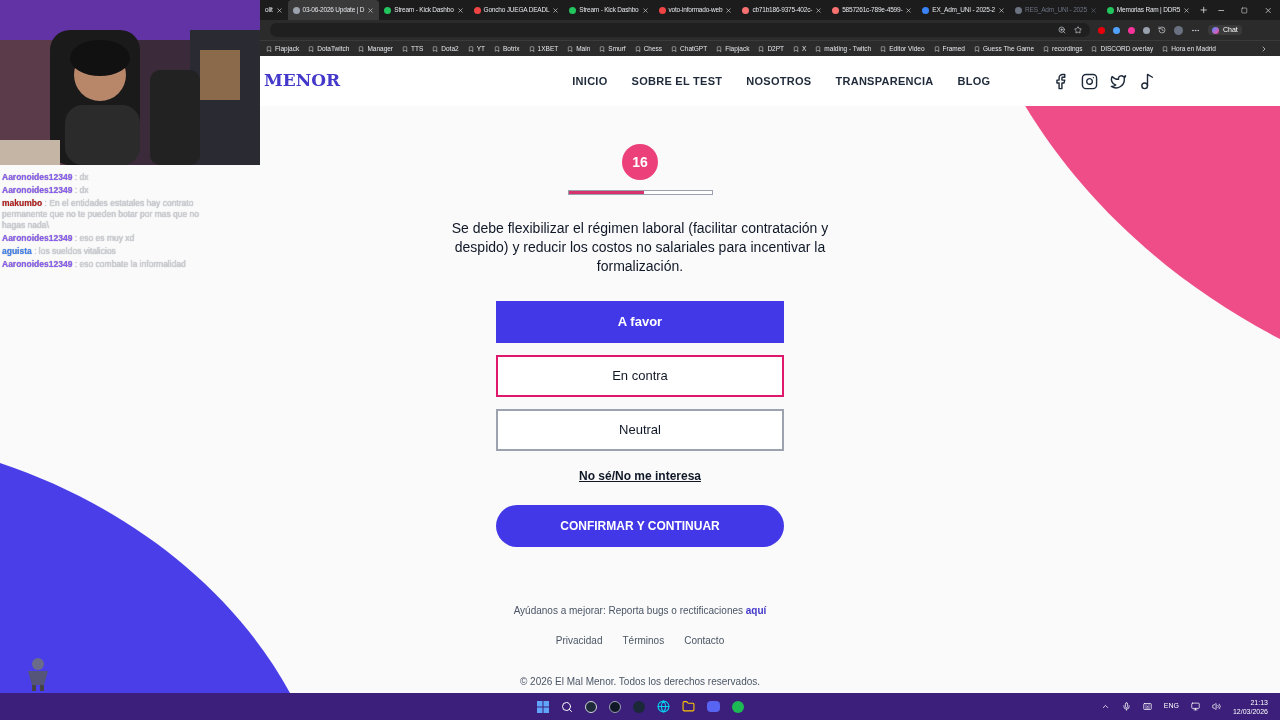 Image resolution: width=1280 pixels, height=720 pixels. I want to click on display-icon, so click(1195, 706).